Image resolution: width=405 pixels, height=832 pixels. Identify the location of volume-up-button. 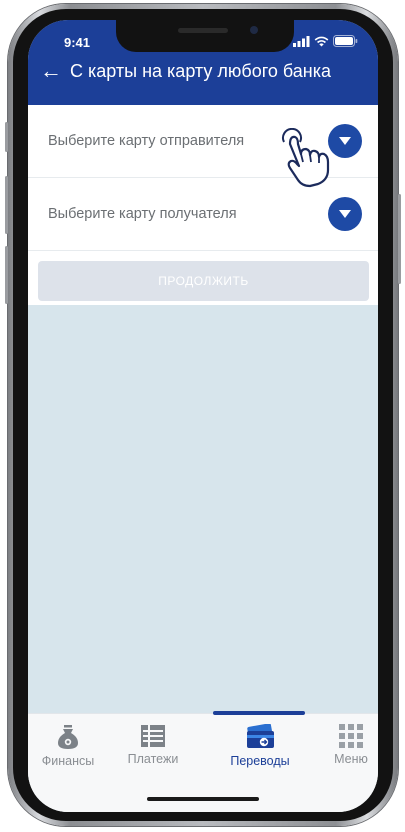
(6, 205).